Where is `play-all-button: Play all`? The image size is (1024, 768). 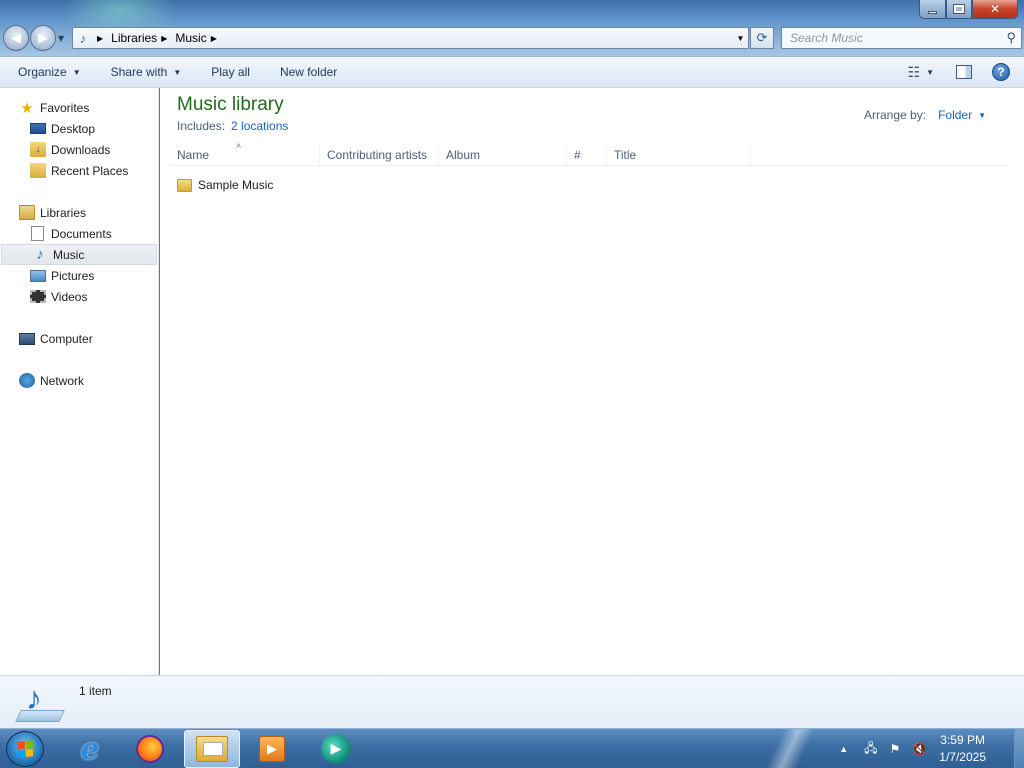 play-all-button: Play all is located at coordinates (230, 72).